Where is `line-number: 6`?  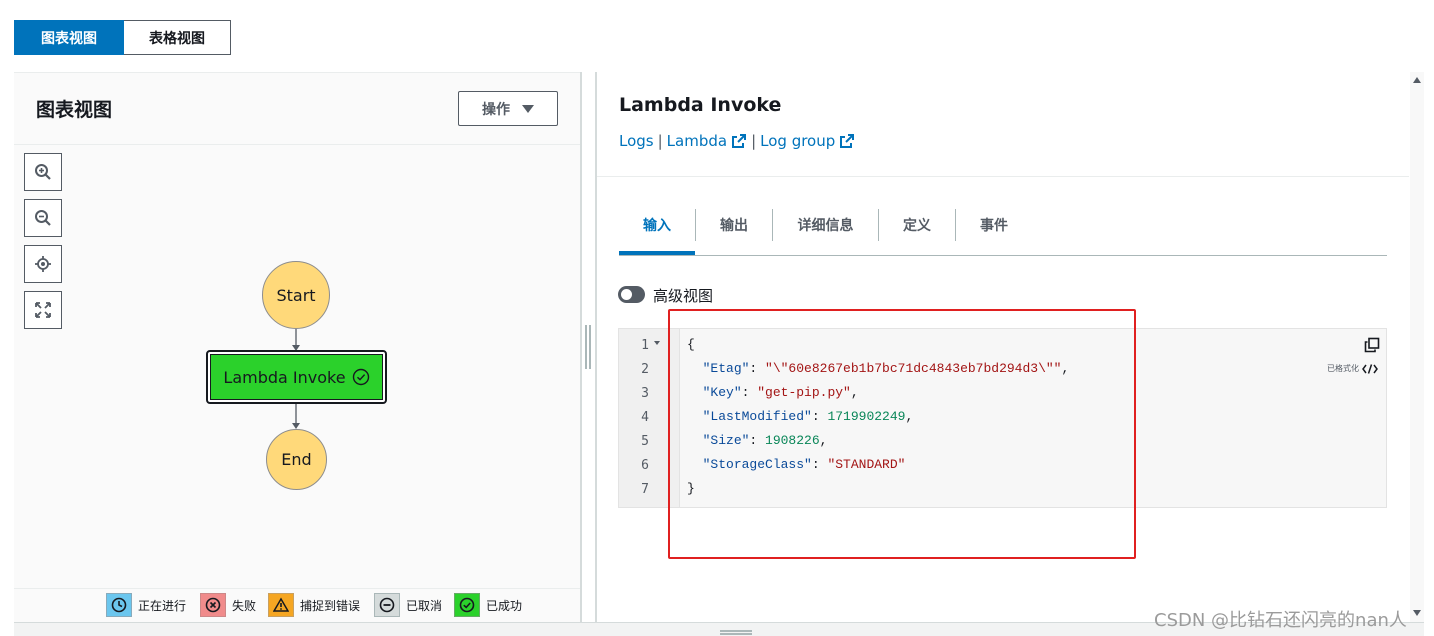
line-number: 6 is located at coordinates (645, 465).